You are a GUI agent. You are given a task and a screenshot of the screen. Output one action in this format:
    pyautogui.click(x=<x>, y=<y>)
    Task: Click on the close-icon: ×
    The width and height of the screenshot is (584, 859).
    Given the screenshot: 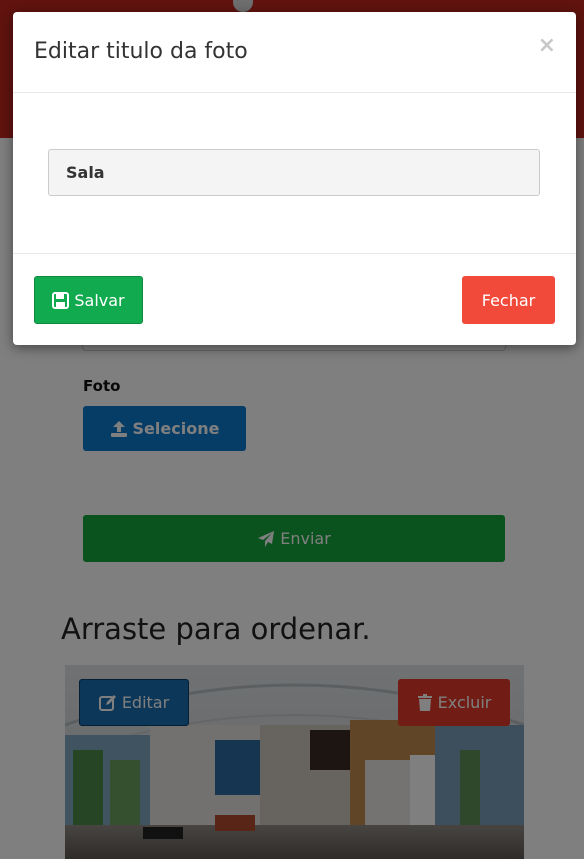 What is the action you would take?
    pyautogui.click(x=547, y=45)
    